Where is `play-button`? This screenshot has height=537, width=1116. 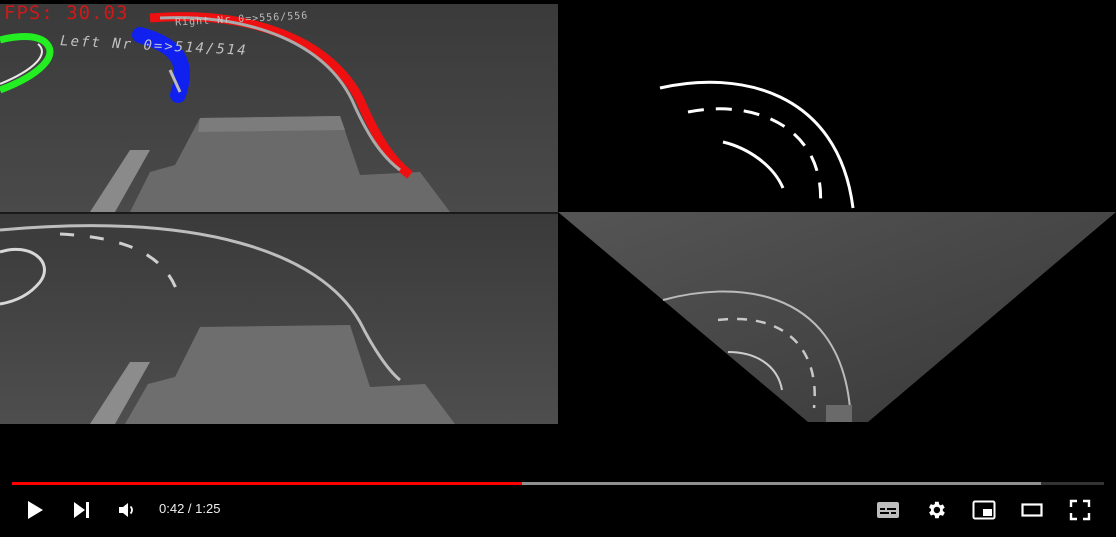
play-button is located at coordinates (35, 510).